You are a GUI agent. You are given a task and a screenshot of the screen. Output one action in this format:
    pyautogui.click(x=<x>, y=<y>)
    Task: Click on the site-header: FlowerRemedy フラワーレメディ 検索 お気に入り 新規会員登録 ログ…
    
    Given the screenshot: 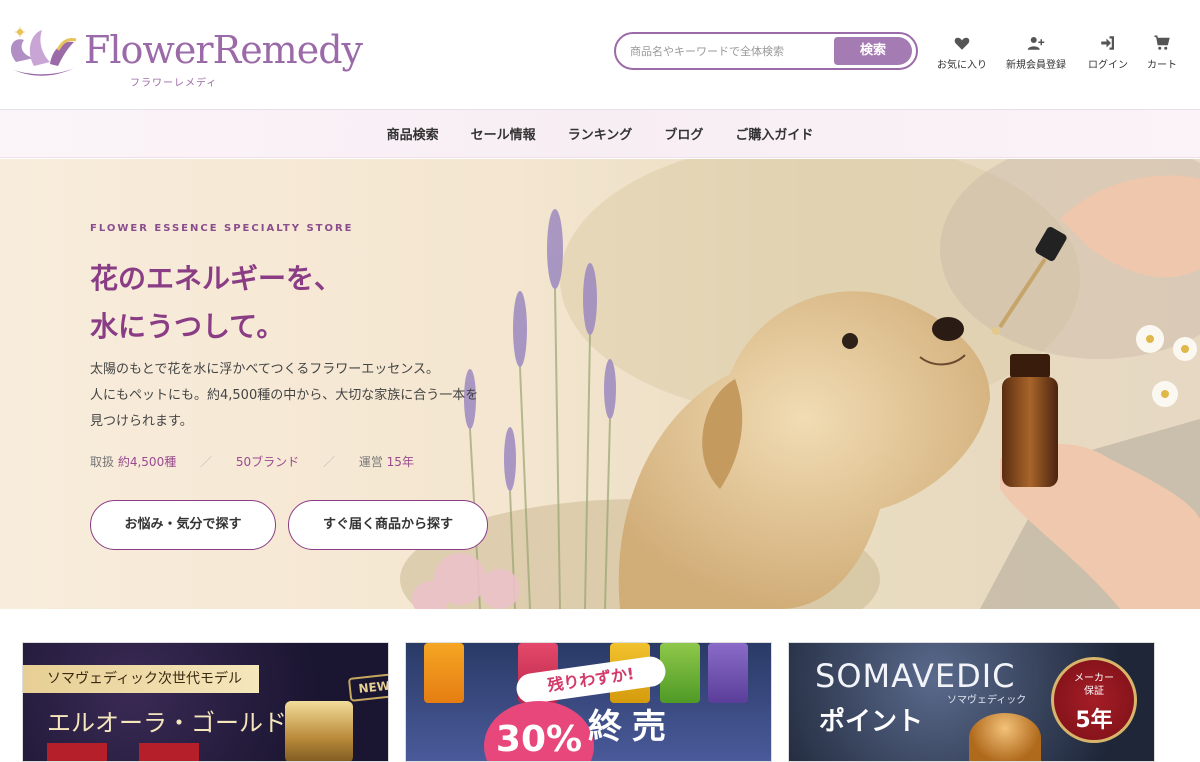 What is the action you would take?
    pyautogui.click(x=600, y=55)
    